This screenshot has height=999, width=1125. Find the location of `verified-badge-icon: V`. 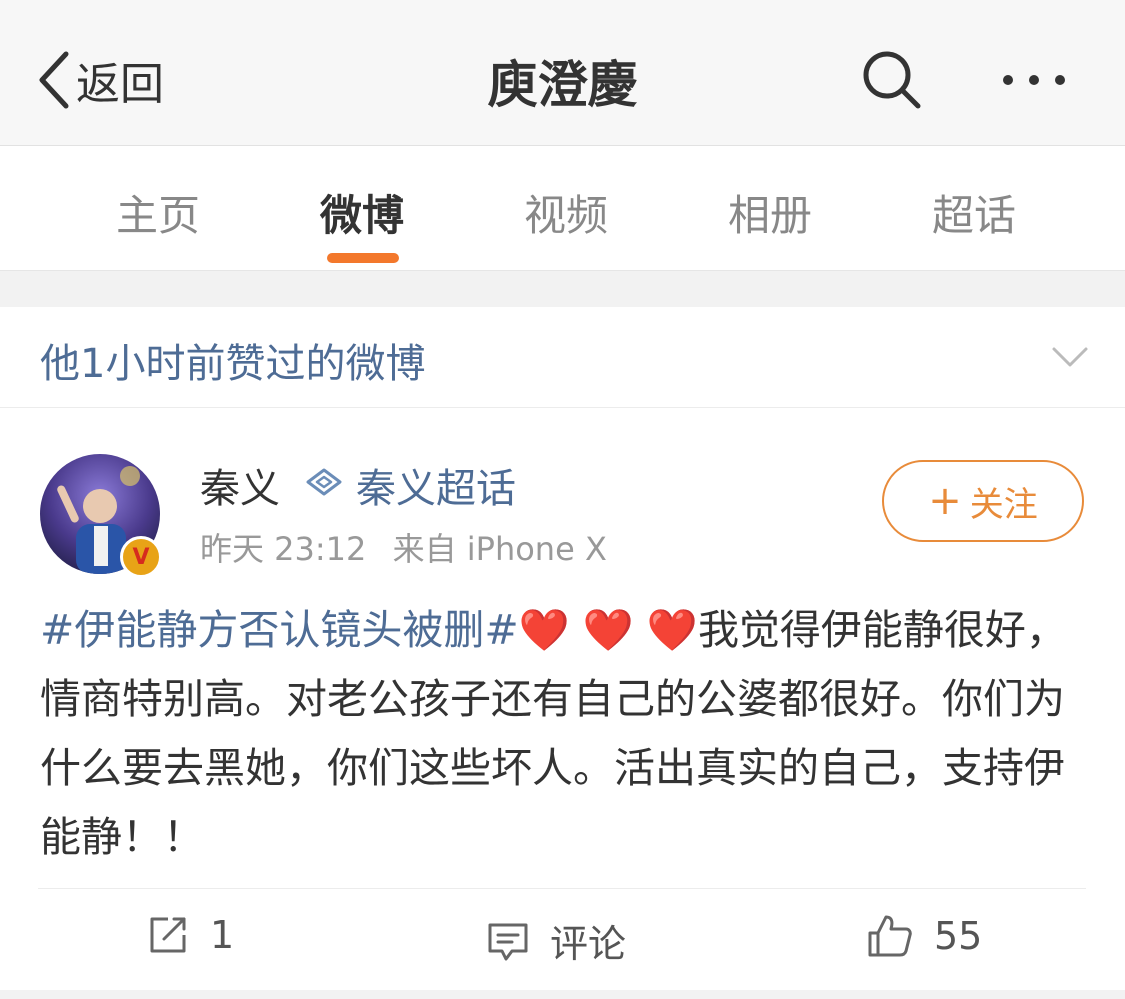

verified-badge-icon: V is located at coordinates (141, 557).